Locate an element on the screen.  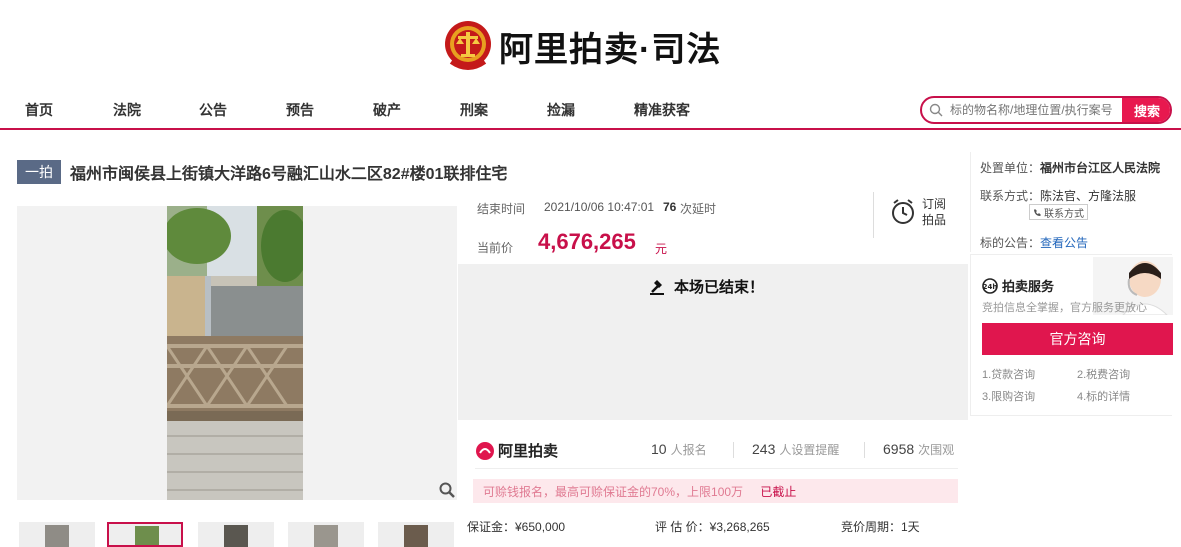
signup-label: 人报名 is located at coordinates (688, 450).